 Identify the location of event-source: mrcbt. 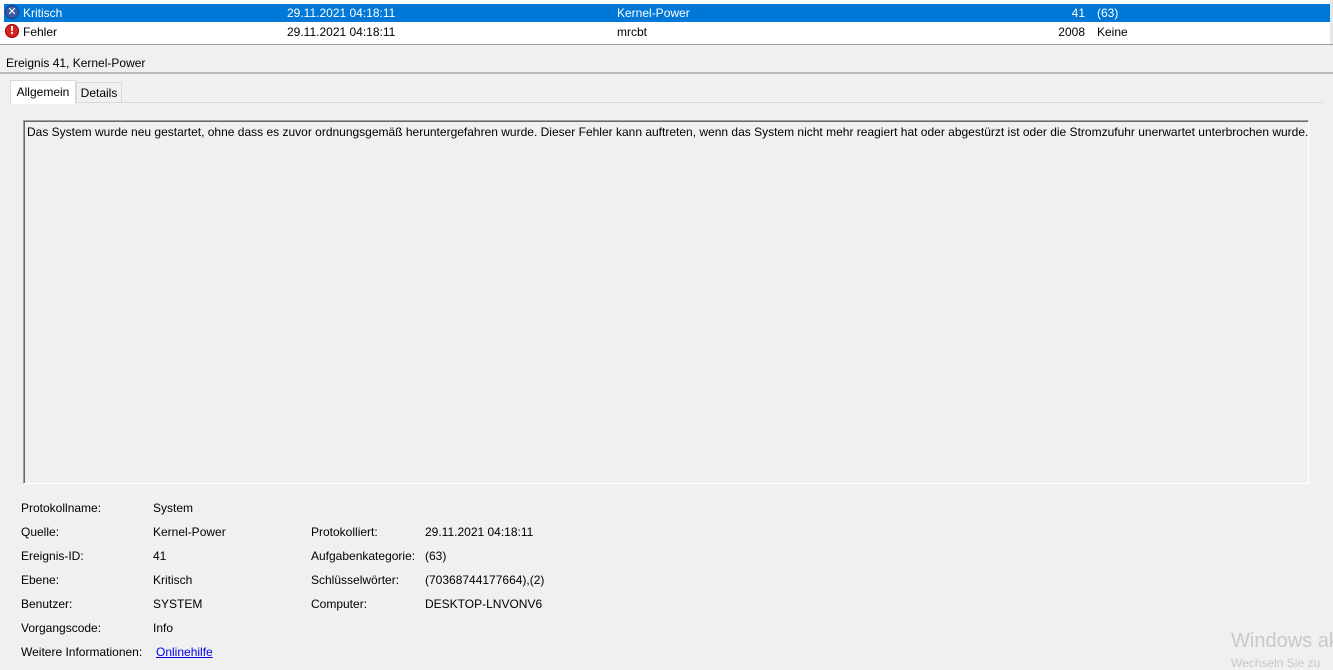
(632, 32).